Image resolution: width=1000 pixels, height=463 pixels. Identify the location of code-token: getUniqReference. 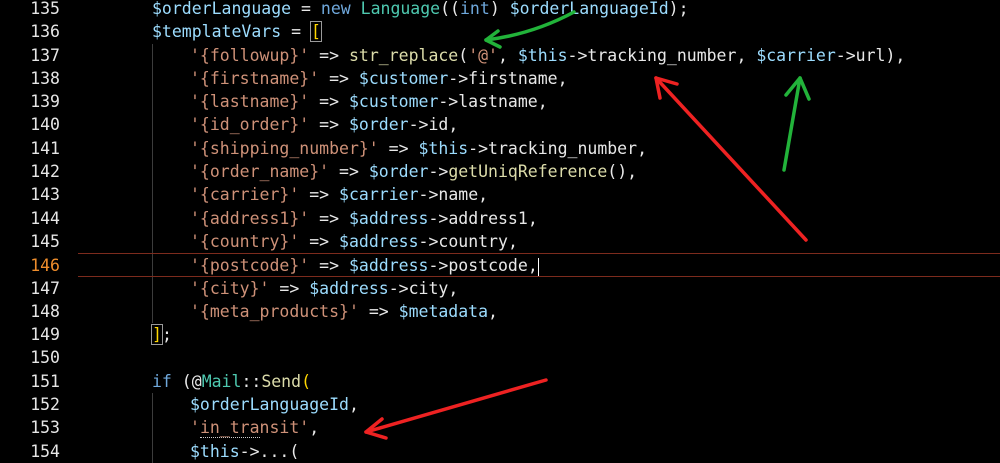
(528, 172).